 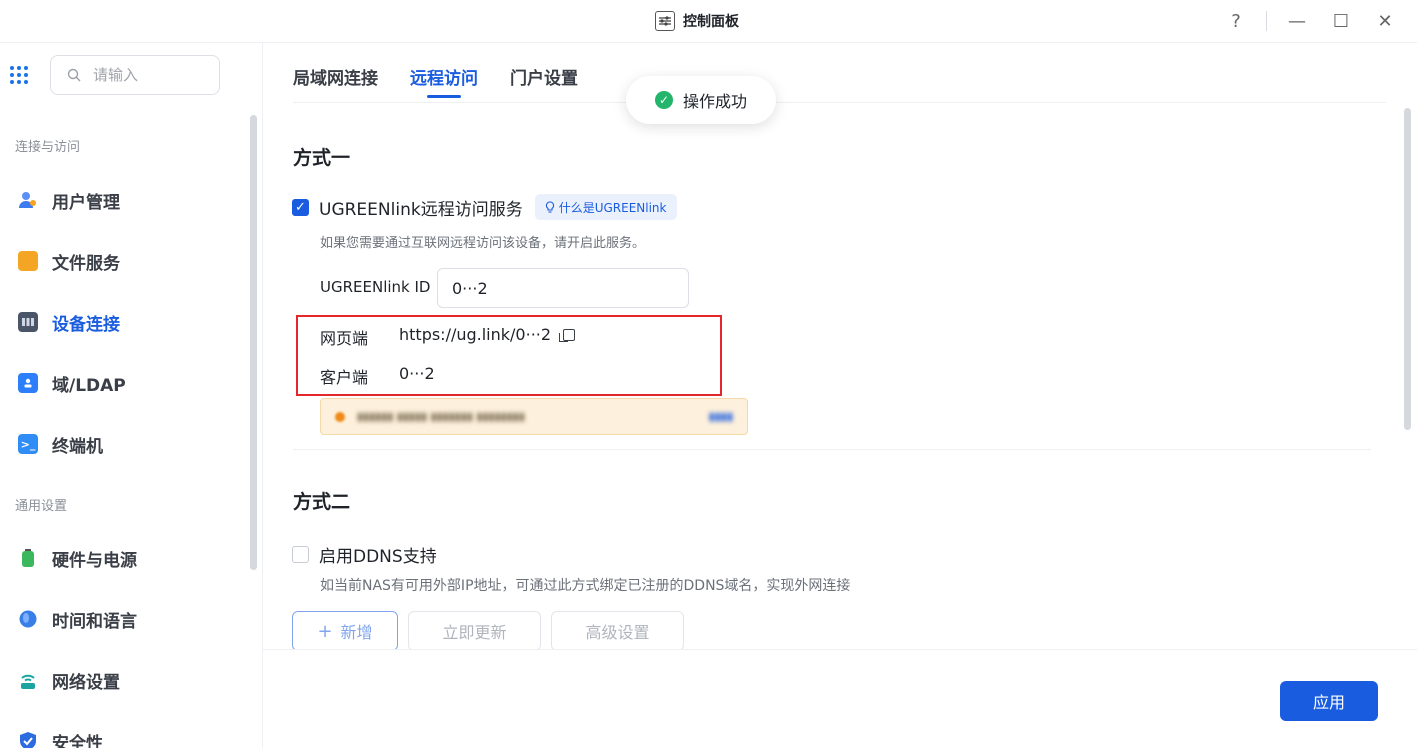 What do you see at coordinates (563, 288) in the screenshot?
I see `ugreenlink-id-field` at bounding box center [563, 288].